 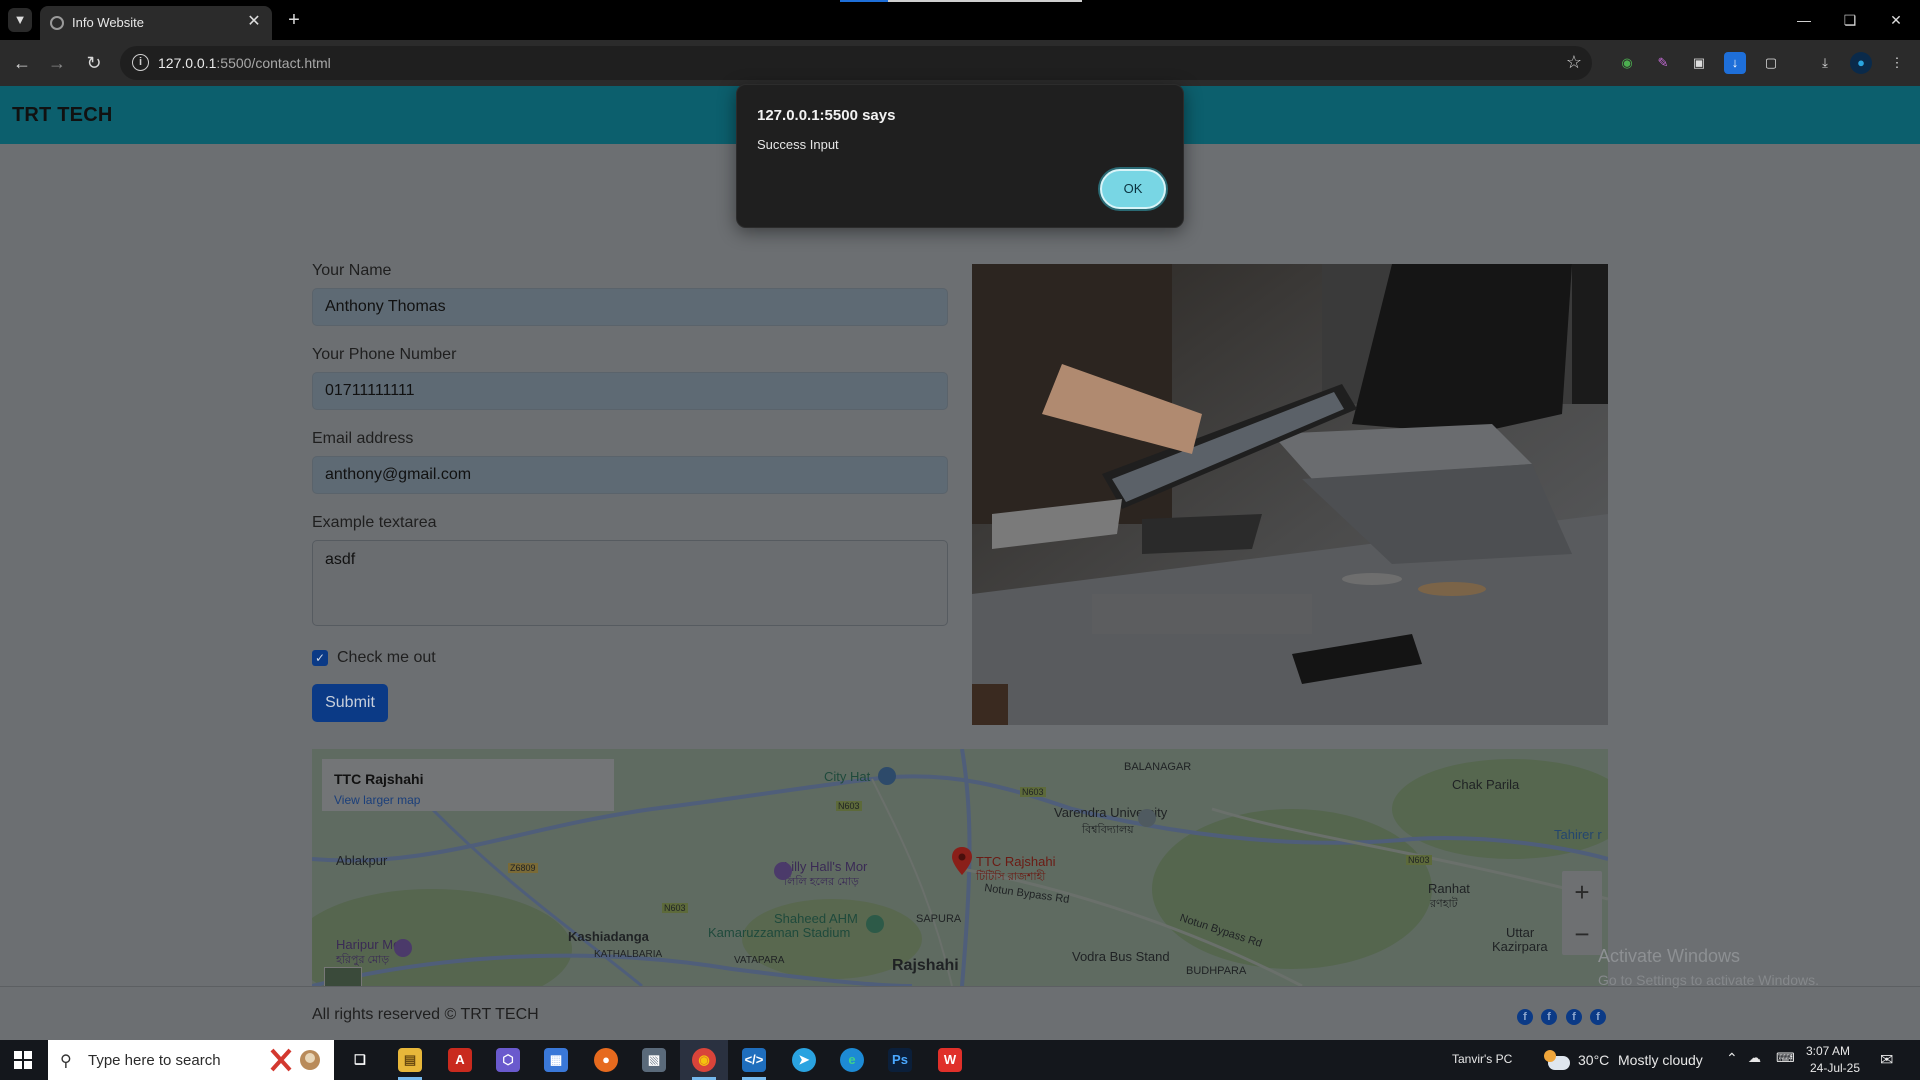 What do you see at coordinates (1825, 63) in the screenshot?
I see `downloads-icon: ⤓` at bounding box center [1825, 63].